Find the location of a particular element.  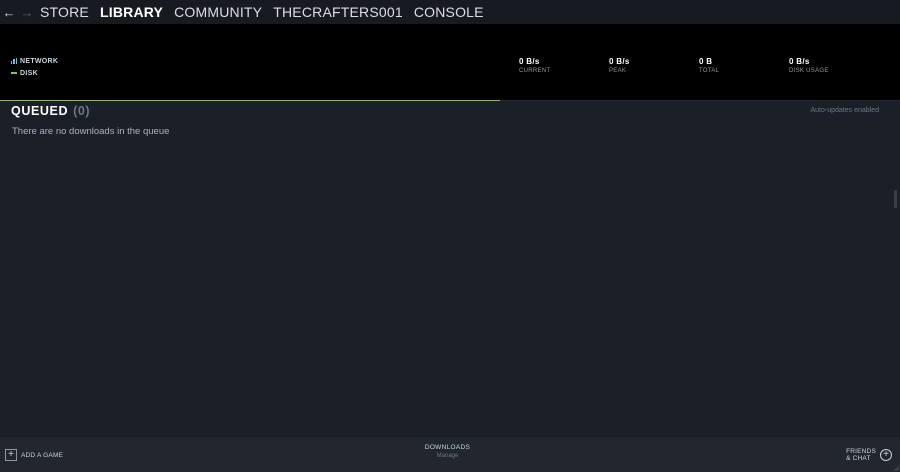

disk-line-icon is located at coordinates (14, 73).